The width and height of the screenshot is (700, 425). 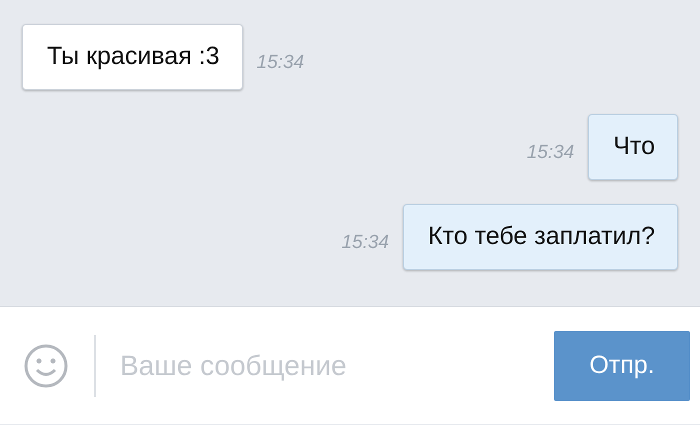 What do you see at coordinates (633, 147) in the screenshot?
I see `message-bubble: Что` at bounding box center [633, 147].